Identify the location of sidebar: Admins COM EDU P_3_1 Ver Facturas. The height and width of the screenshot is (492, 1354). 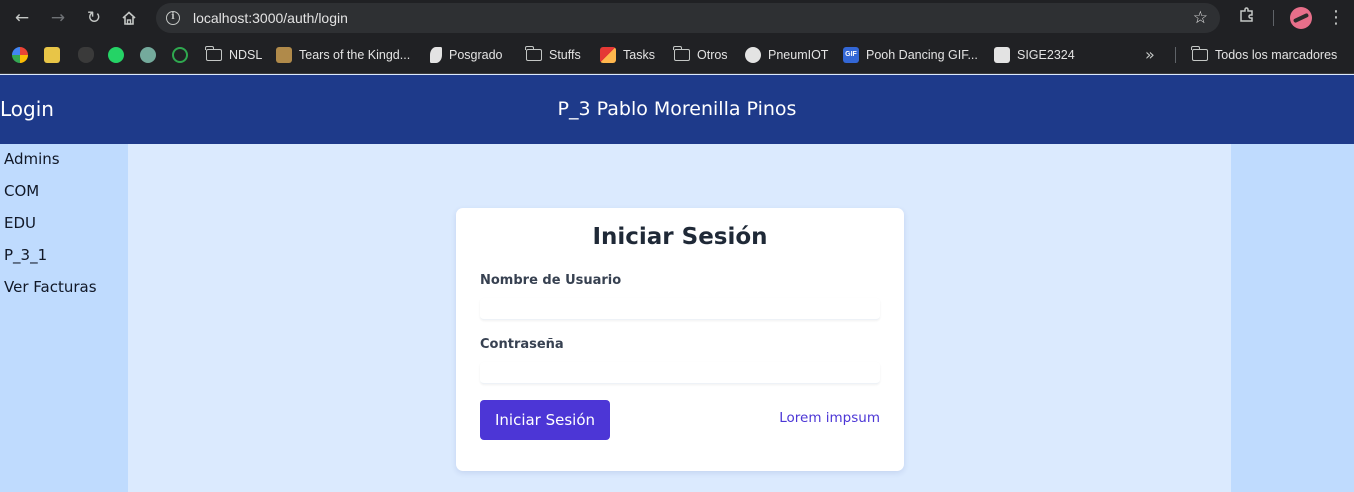
(64, 318).